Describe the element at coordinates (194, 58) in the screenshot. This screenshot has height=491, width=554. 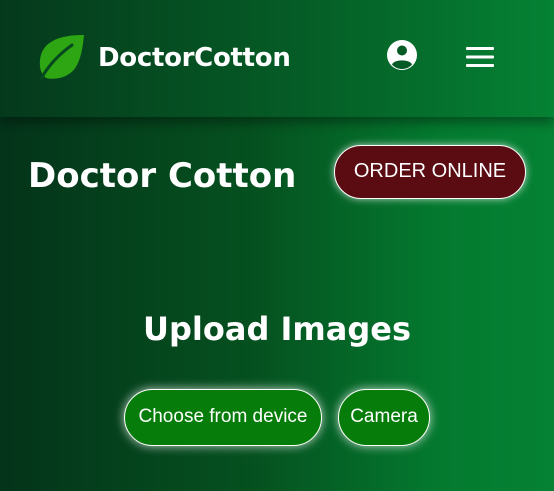
I see `brand-name: DoctorCotton` at that location.